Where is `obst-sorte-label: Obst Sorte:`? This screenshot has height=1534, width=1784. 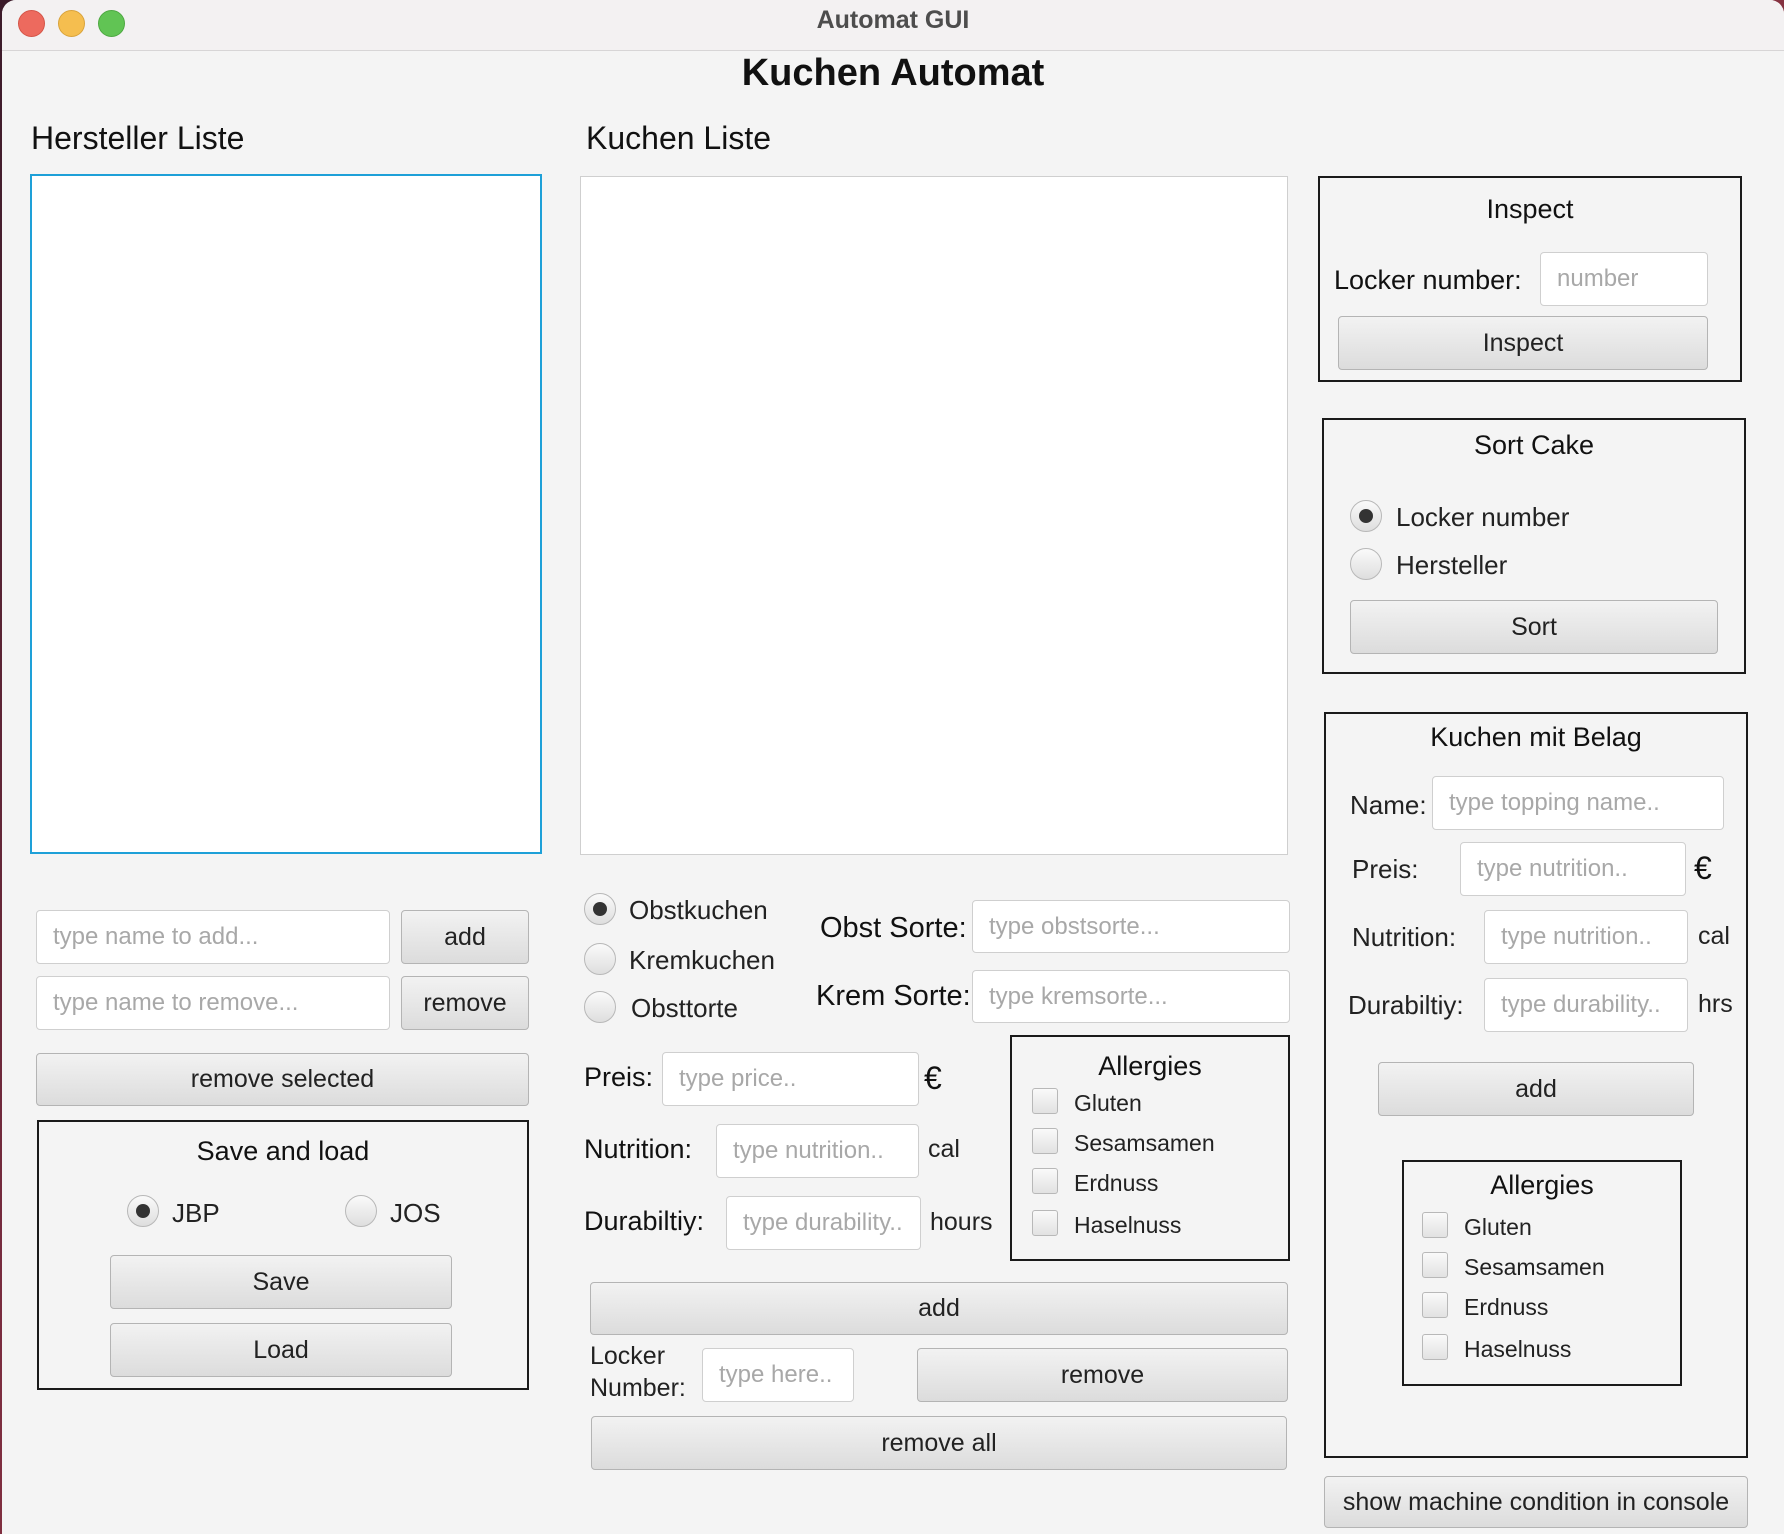 obst-sorte-label: Obst Sorte: is located at coordinates (893, 928).